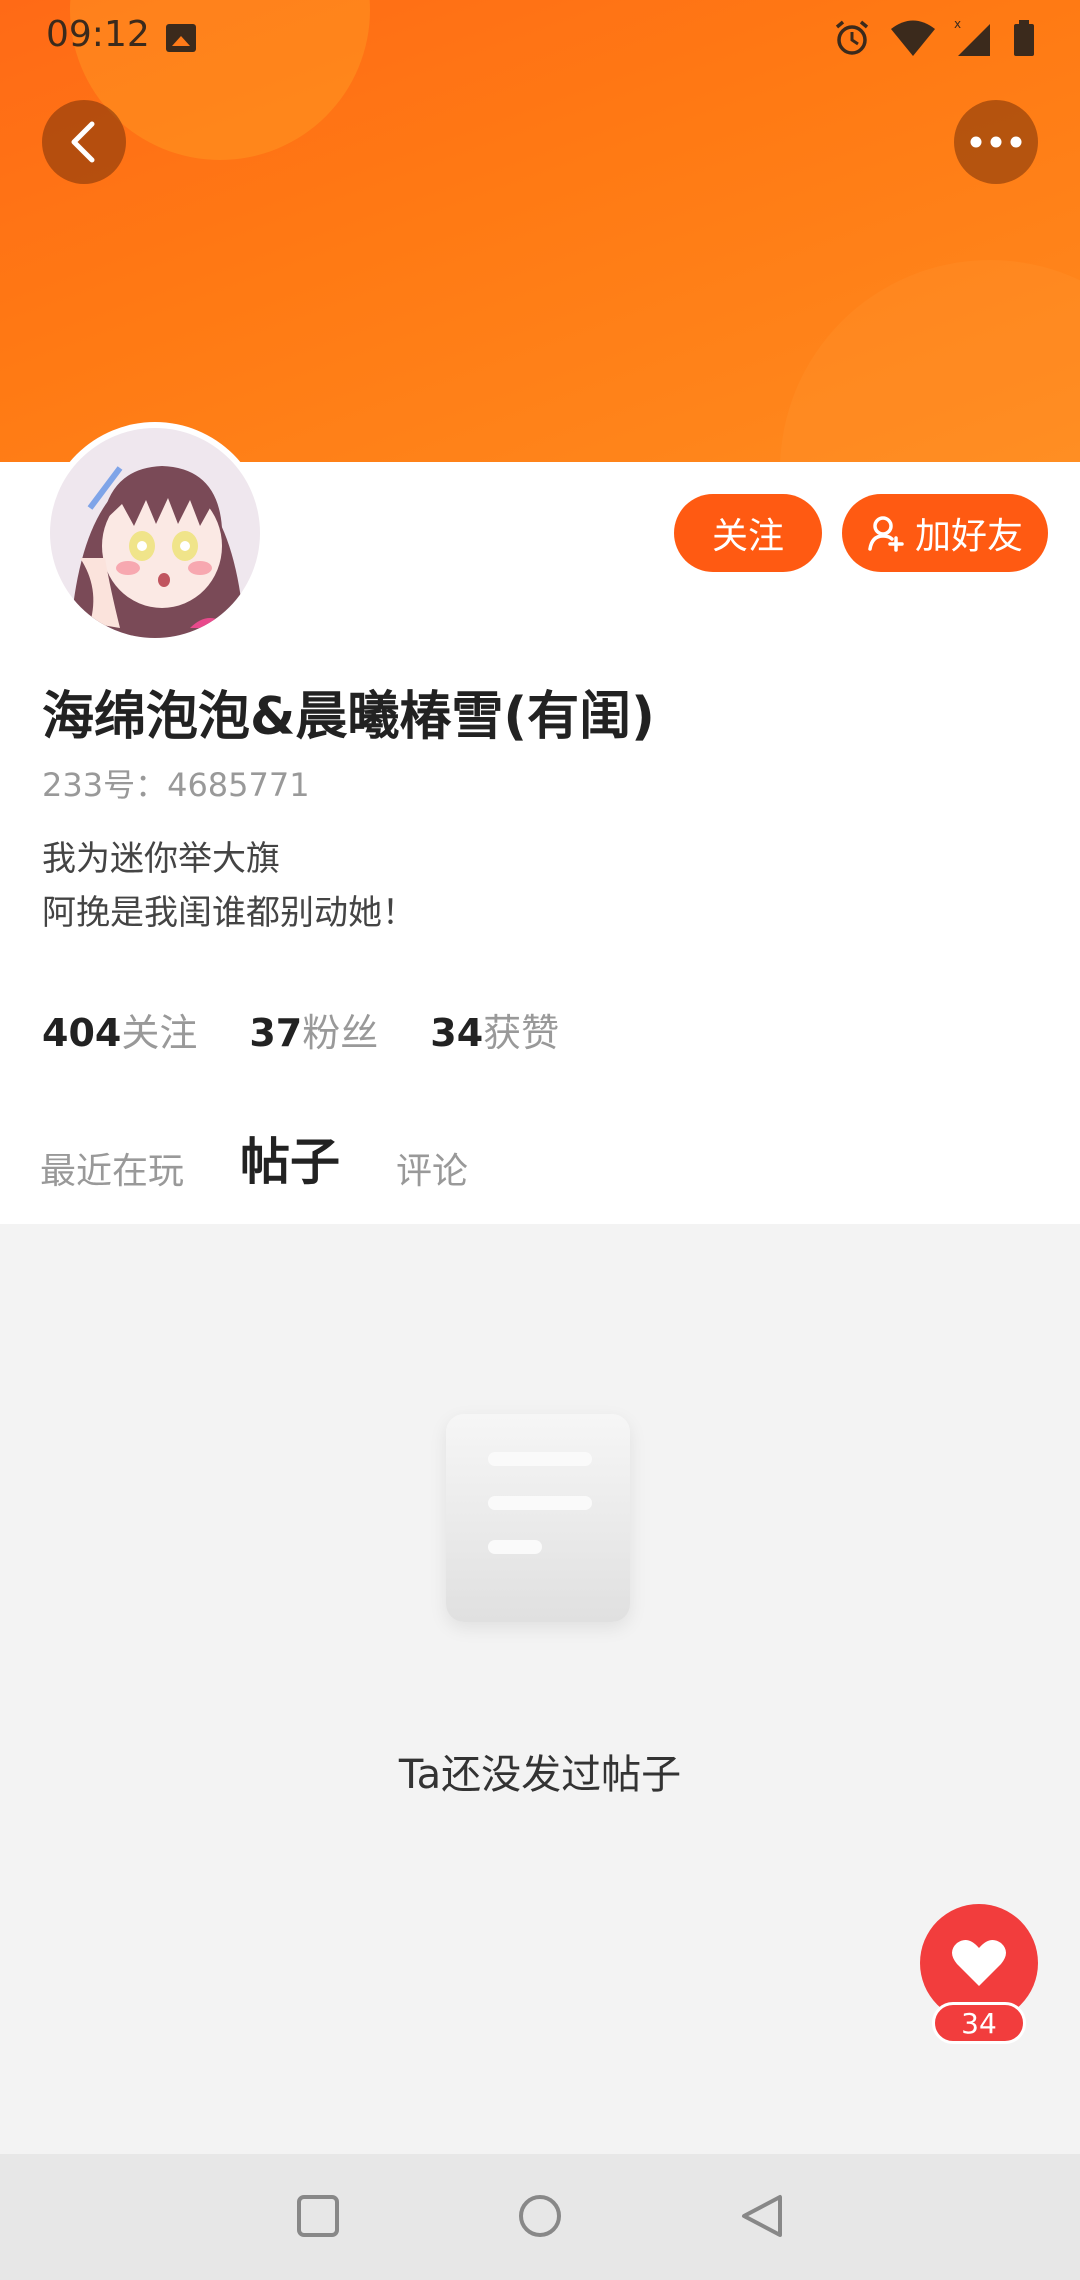 This screenshot has width=1080, height=2280. Describe the element at coordinates (540, 1775) in the screenshot. I see `empty-state-text: Ta还没发过帖子` at that location.